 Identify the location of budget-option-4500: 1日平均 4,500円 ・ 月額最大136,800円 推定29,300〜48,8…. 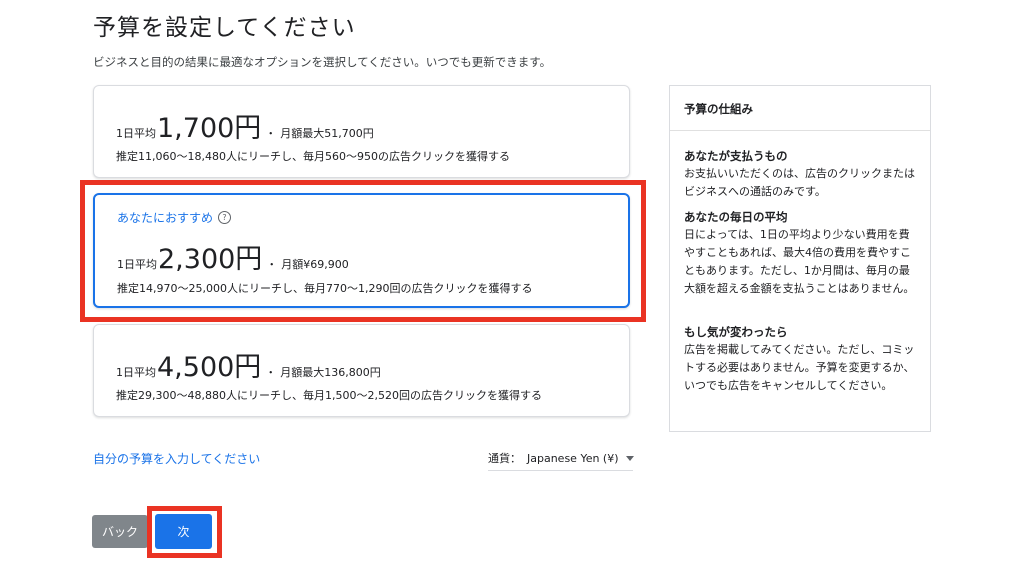
(361, 370).